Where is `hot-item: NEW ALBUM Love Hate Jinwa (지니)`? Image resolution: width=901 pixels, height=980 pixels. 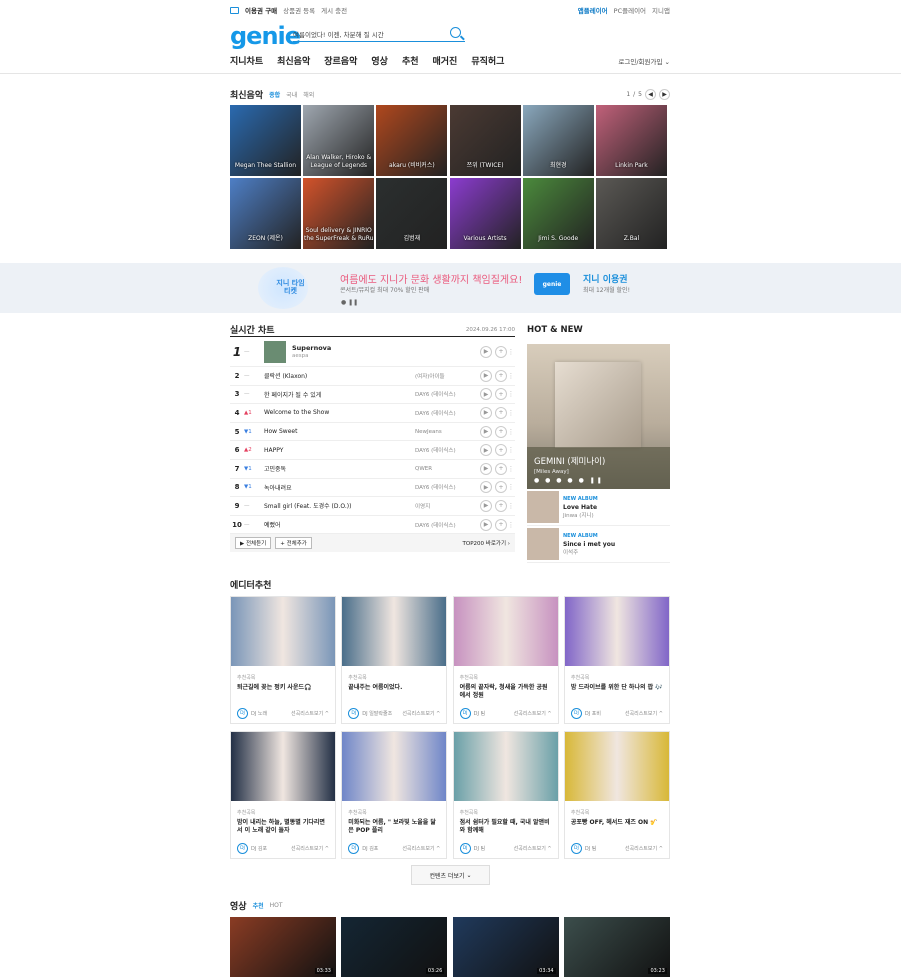
hot-item: NEW ALBUM Love Hate Jinwa (지니) is located at coordinates (598, 507).